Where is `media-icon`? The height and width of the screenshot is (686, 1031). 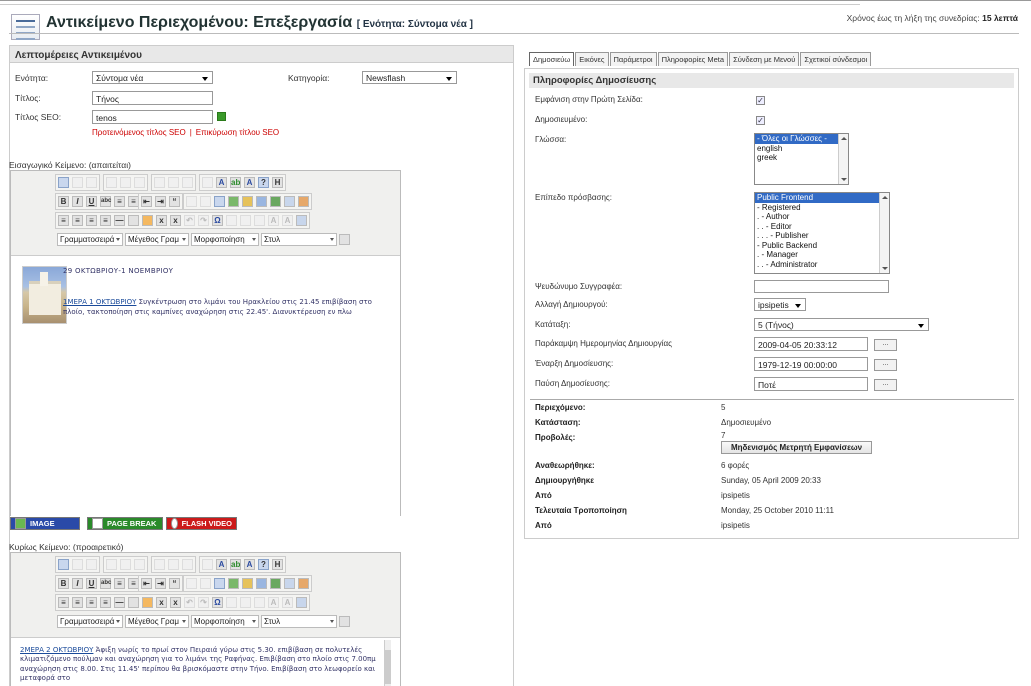 media-icon is located at coordinates (261, 201).